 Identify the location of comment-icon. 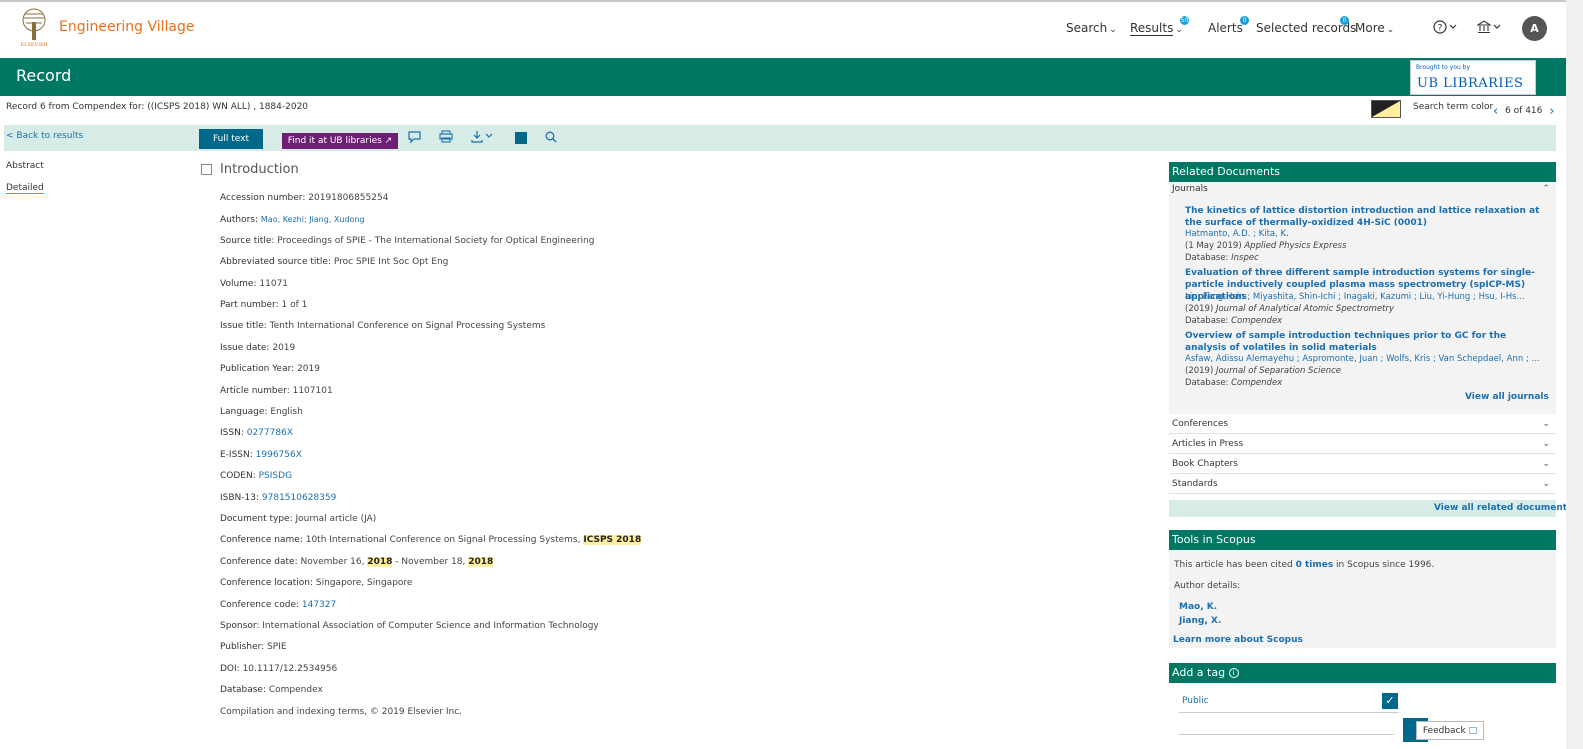
(414, 137).